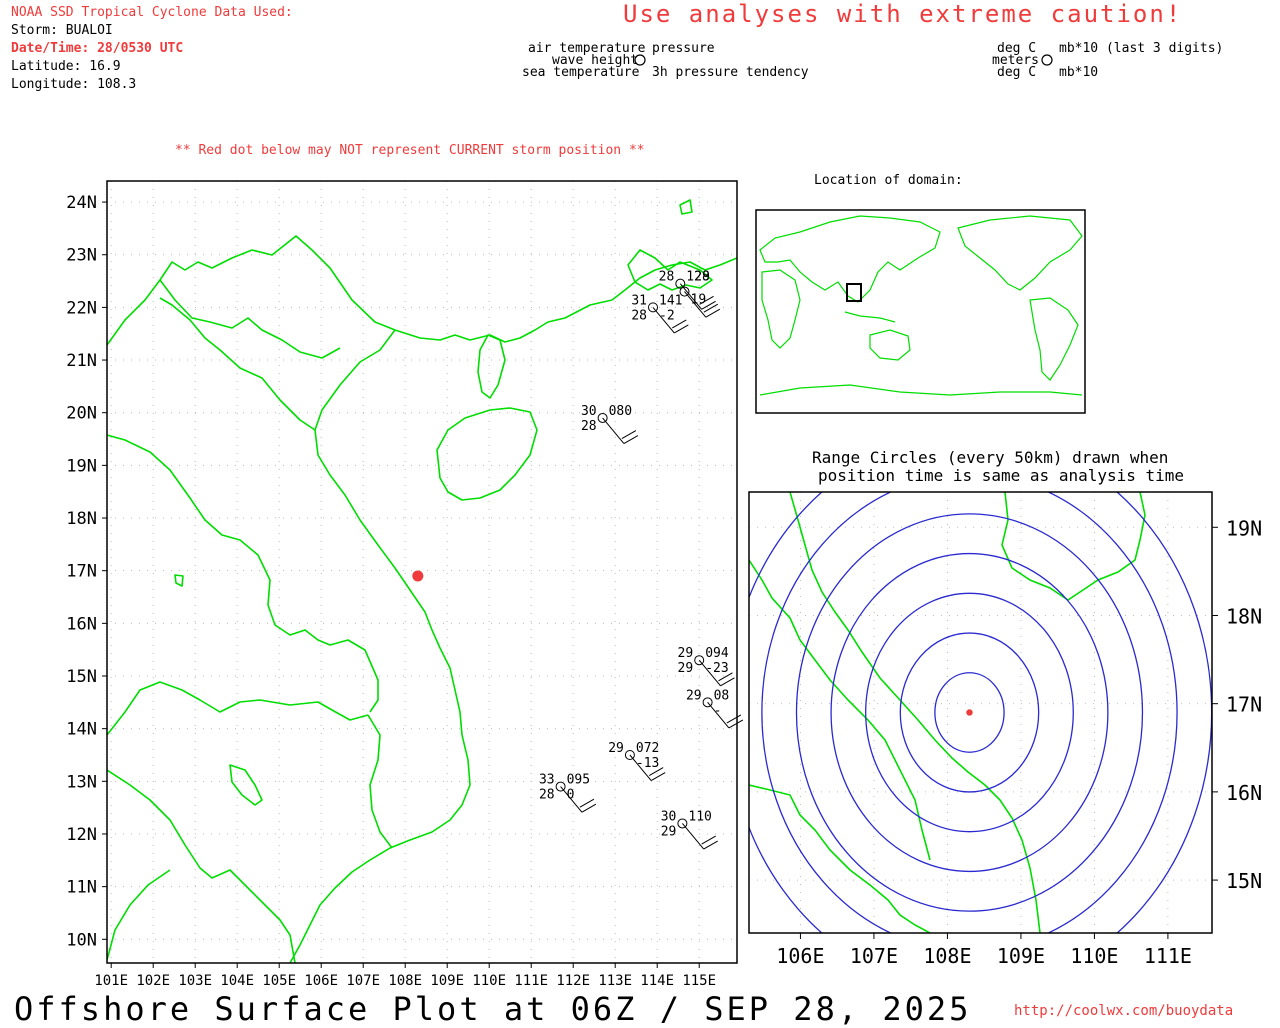 The image size is (1280, 1028). I want to click on lon-label: 110E, so click(489, 981).